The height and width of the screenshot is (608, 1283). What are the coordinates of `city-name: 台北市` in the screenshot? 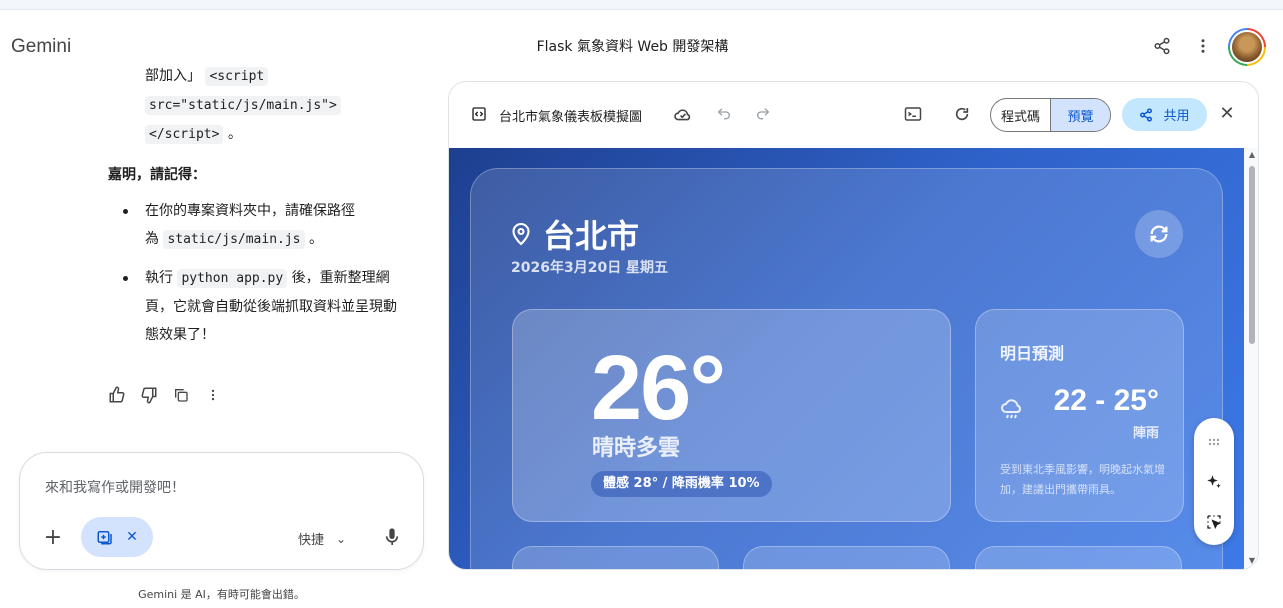 It's located at (591, 236).